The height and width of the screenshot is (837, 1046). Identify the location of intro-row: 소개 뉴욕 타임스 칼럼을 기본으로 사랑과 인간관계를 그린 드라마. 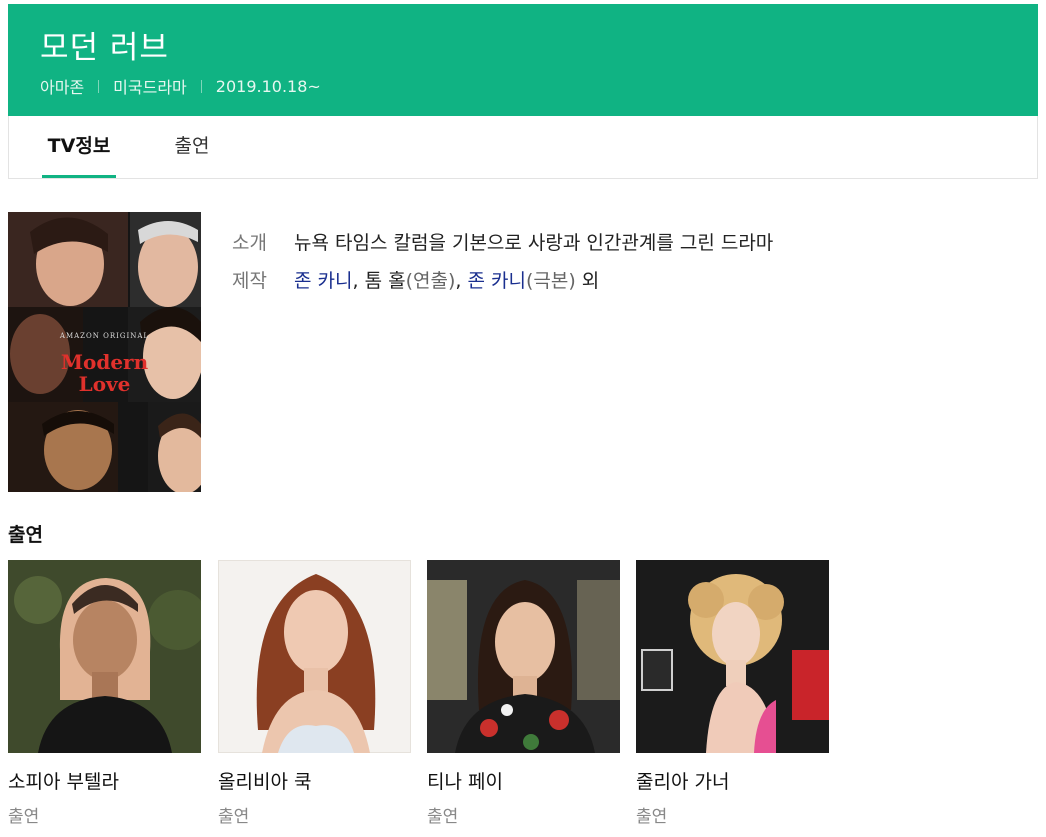
(502, 241).